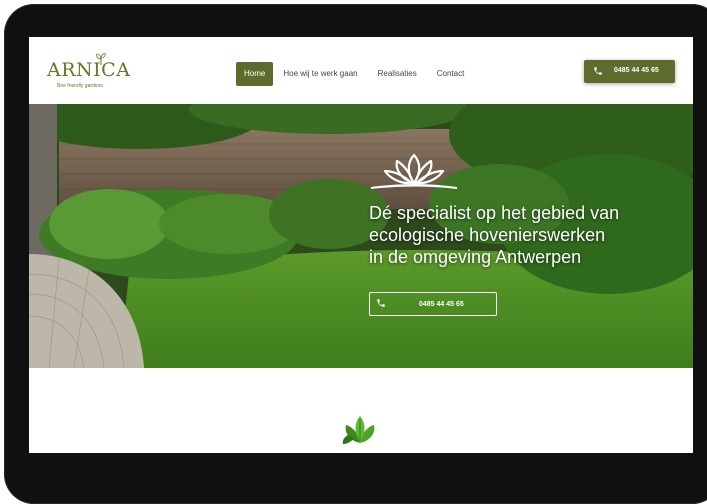 The image size is (707, 504). Describe the element at coordinates (397, 74) in the screenshot. I see `nav-item-realisaties: Realisaties` at that location.